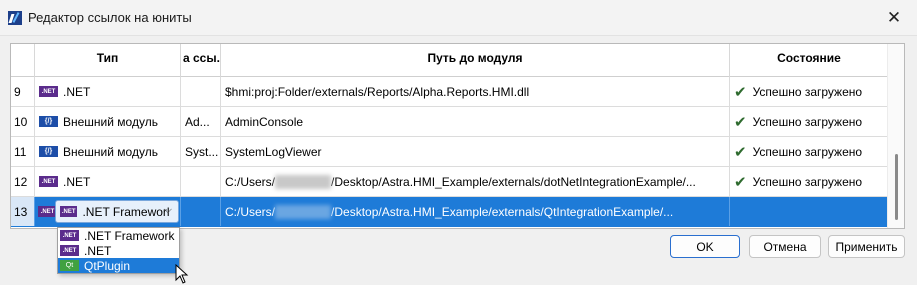 The height and width of the screenshot is (285, 917). What do you see at coordinates (182, 274) in the screenshot?
I see `mouse-cursor-icon` at bounding box center [182, 274].